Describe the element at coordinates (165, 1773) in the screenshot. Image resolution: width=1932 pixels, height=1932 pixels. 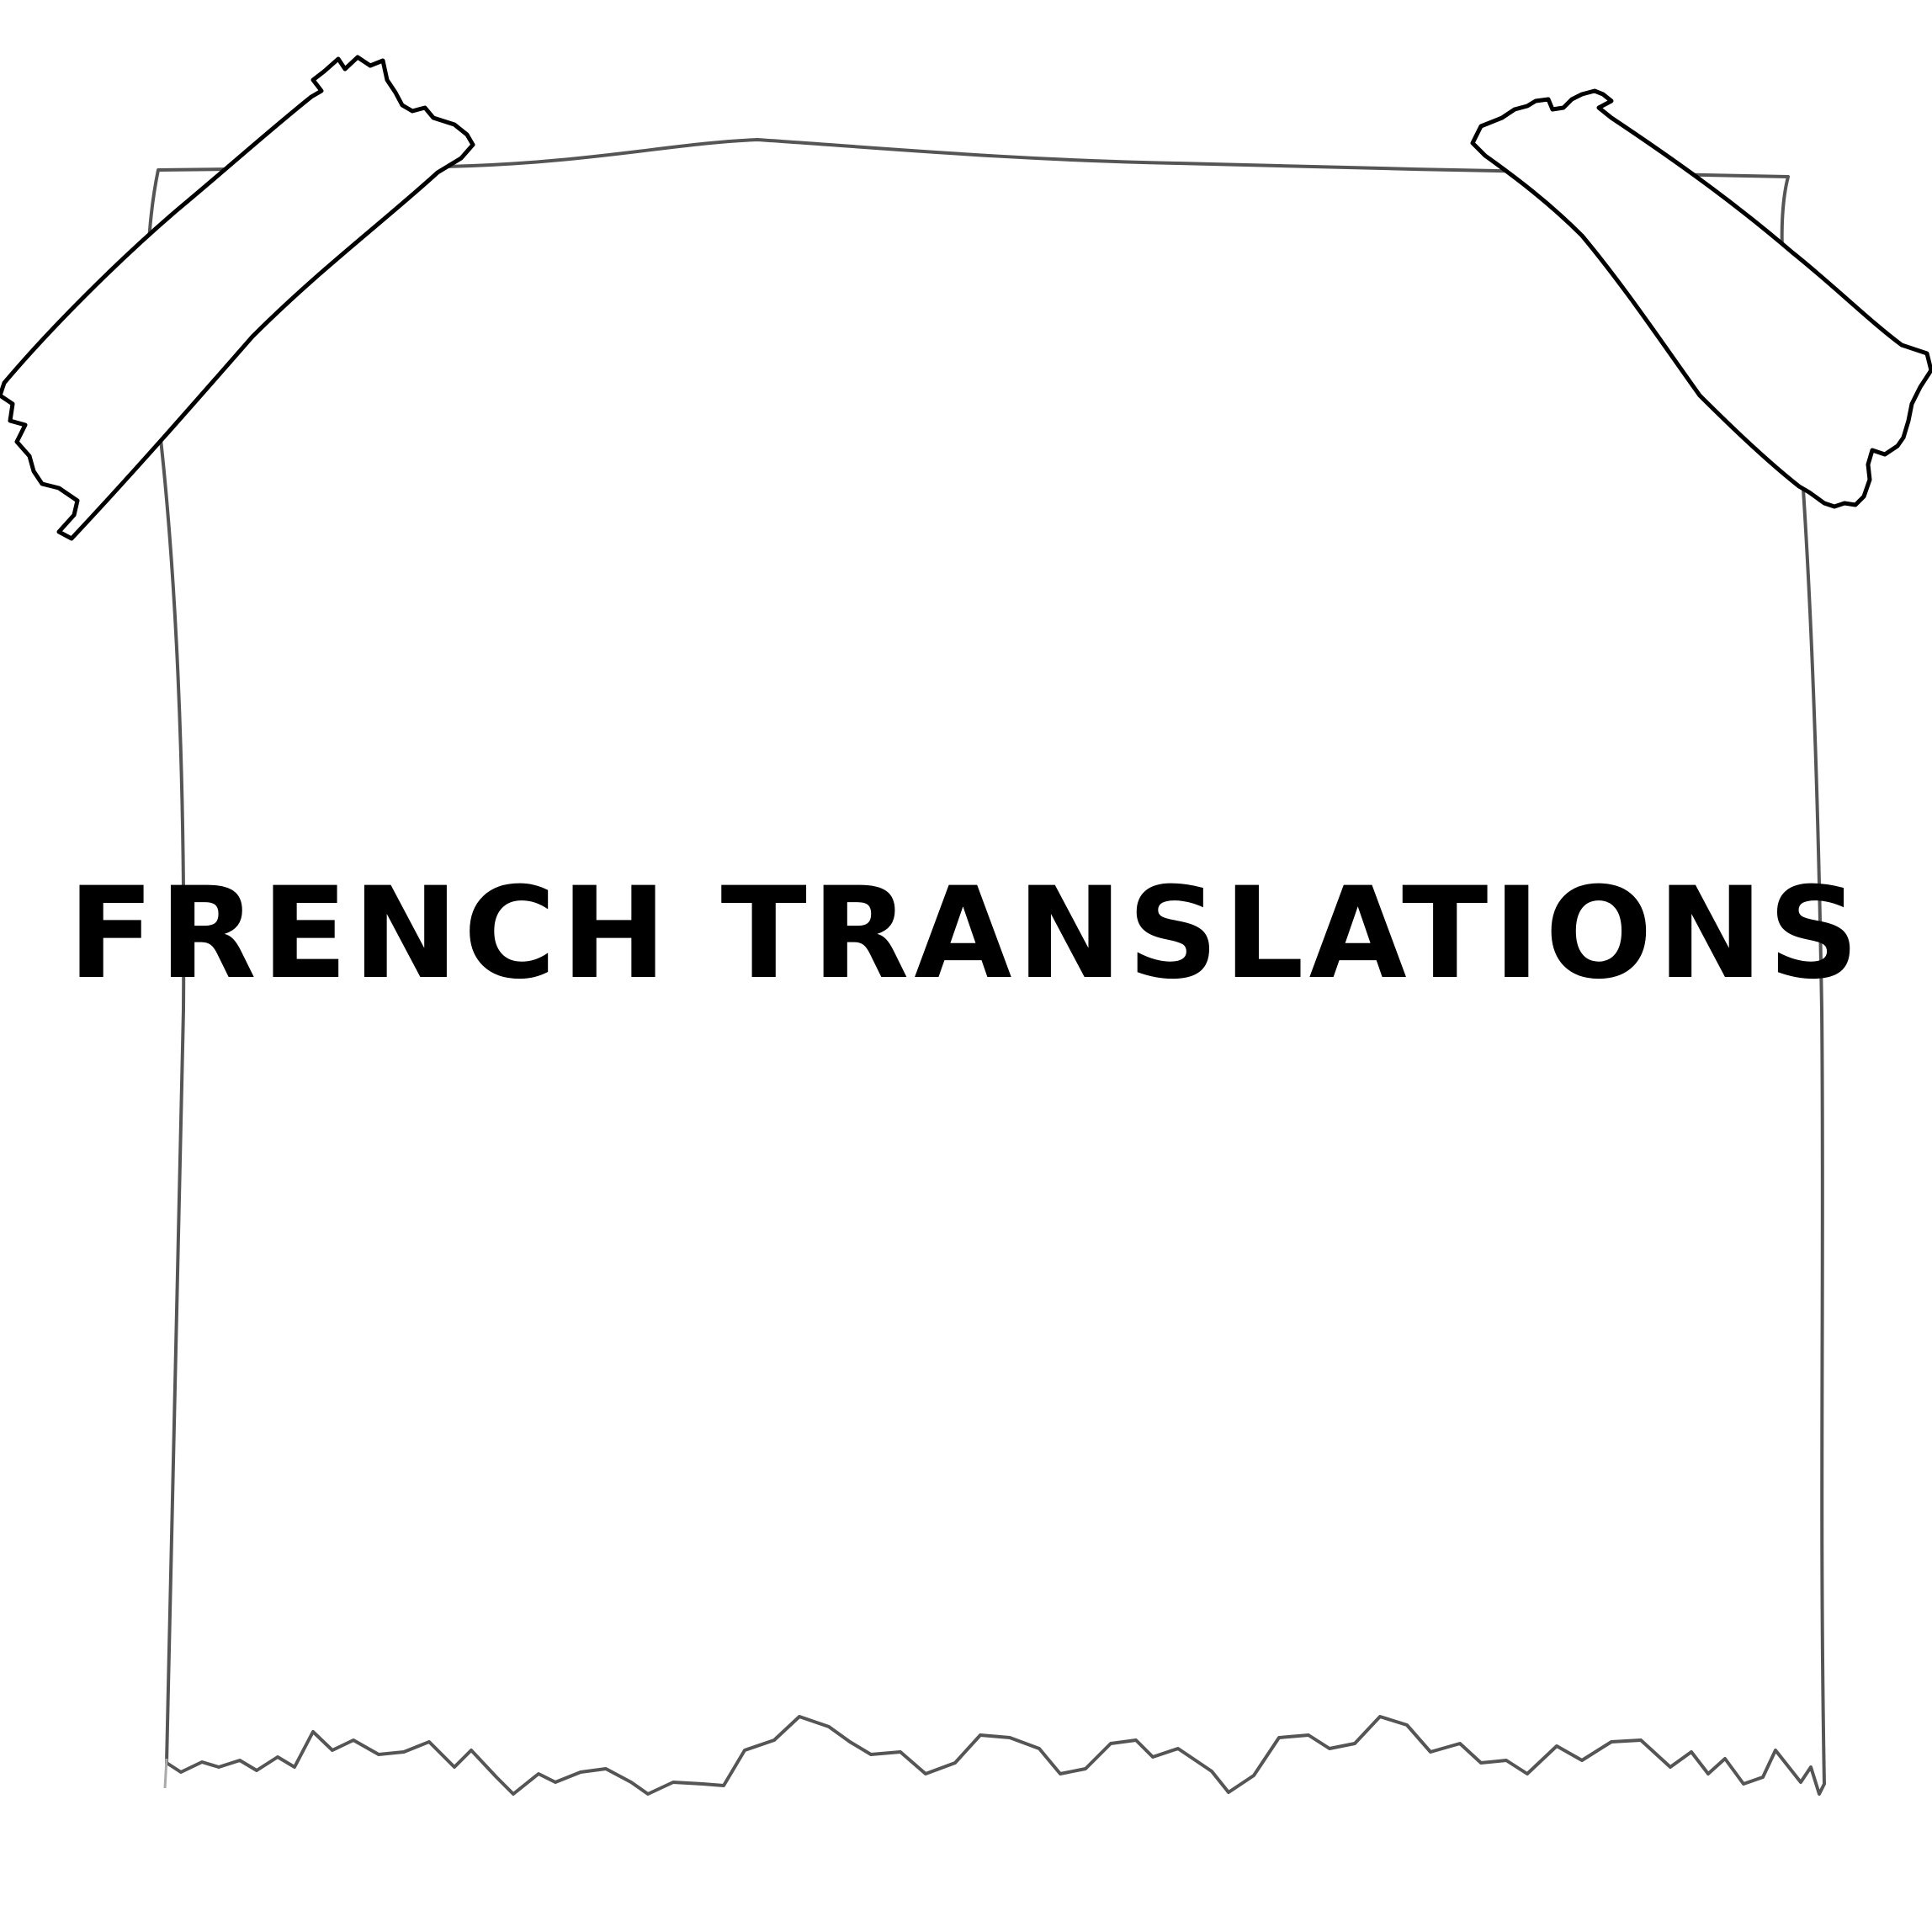
I see `paper-back-edge` at that location.